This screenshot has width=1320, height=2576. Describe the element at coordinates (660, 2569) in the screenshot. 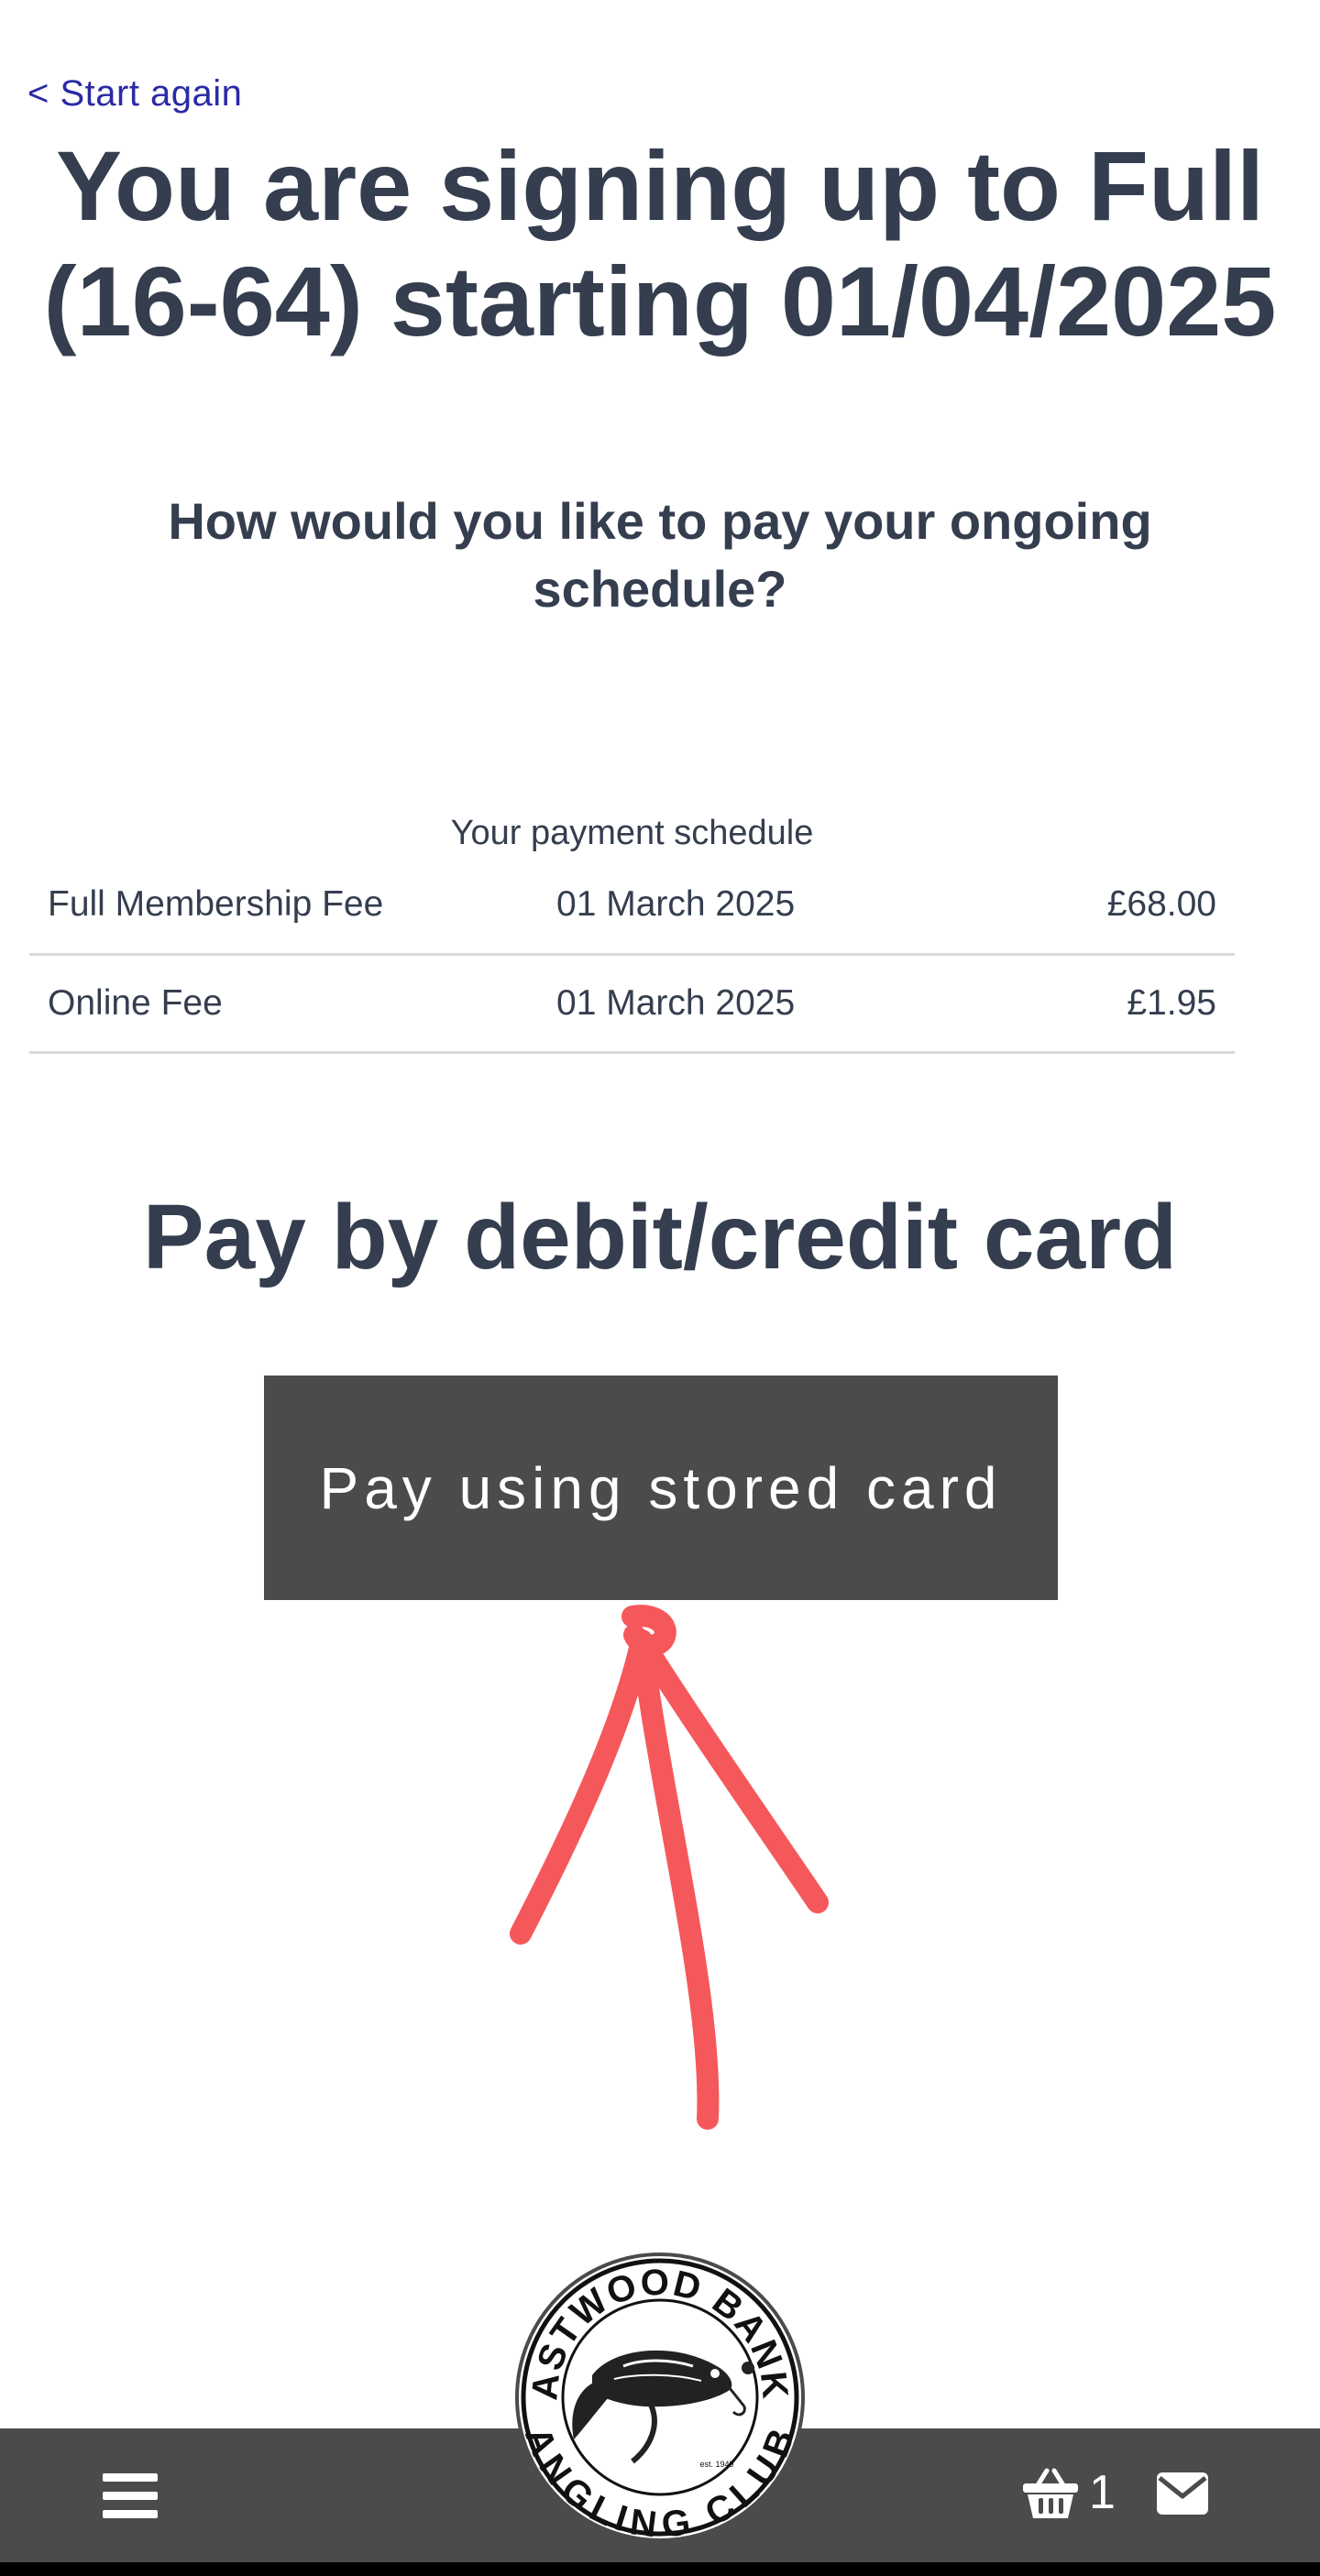

I see `bottom-edge-strip` at that location.